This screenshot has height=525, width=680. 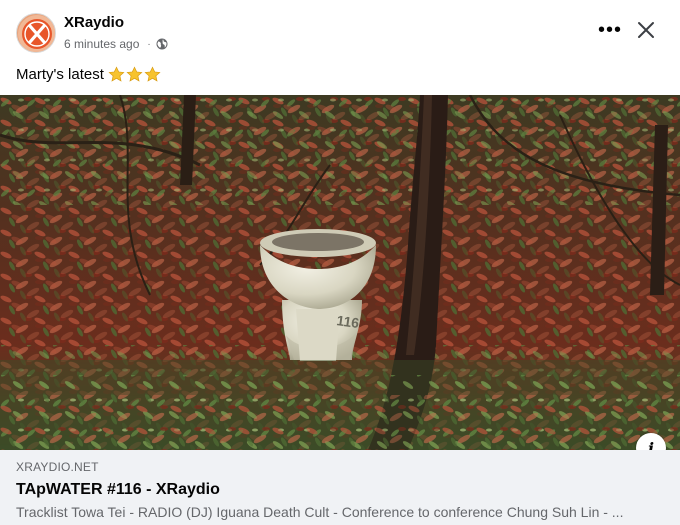 I want to click on globe-icon, so click(x=162, y=44).